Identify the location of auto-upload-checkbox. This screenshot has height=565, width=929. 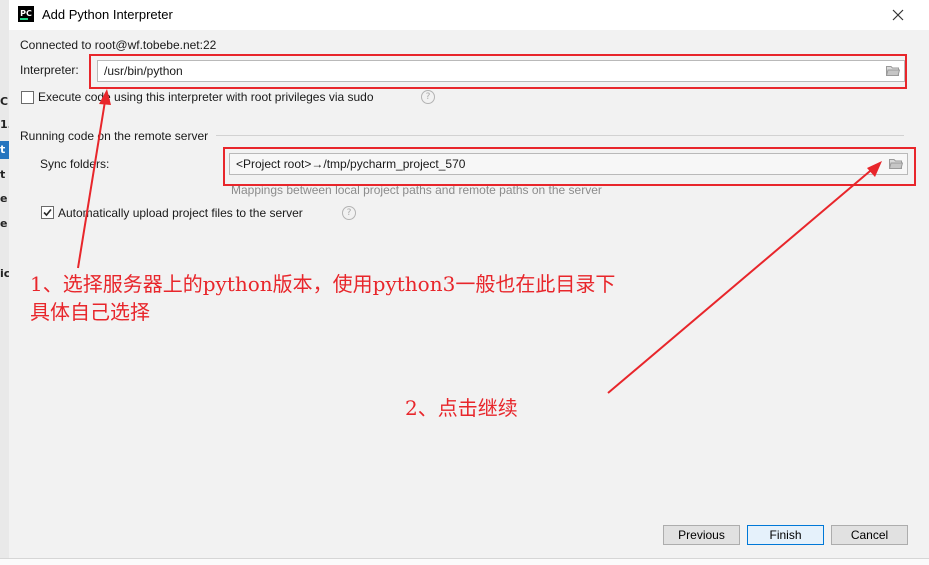
(47, 212).